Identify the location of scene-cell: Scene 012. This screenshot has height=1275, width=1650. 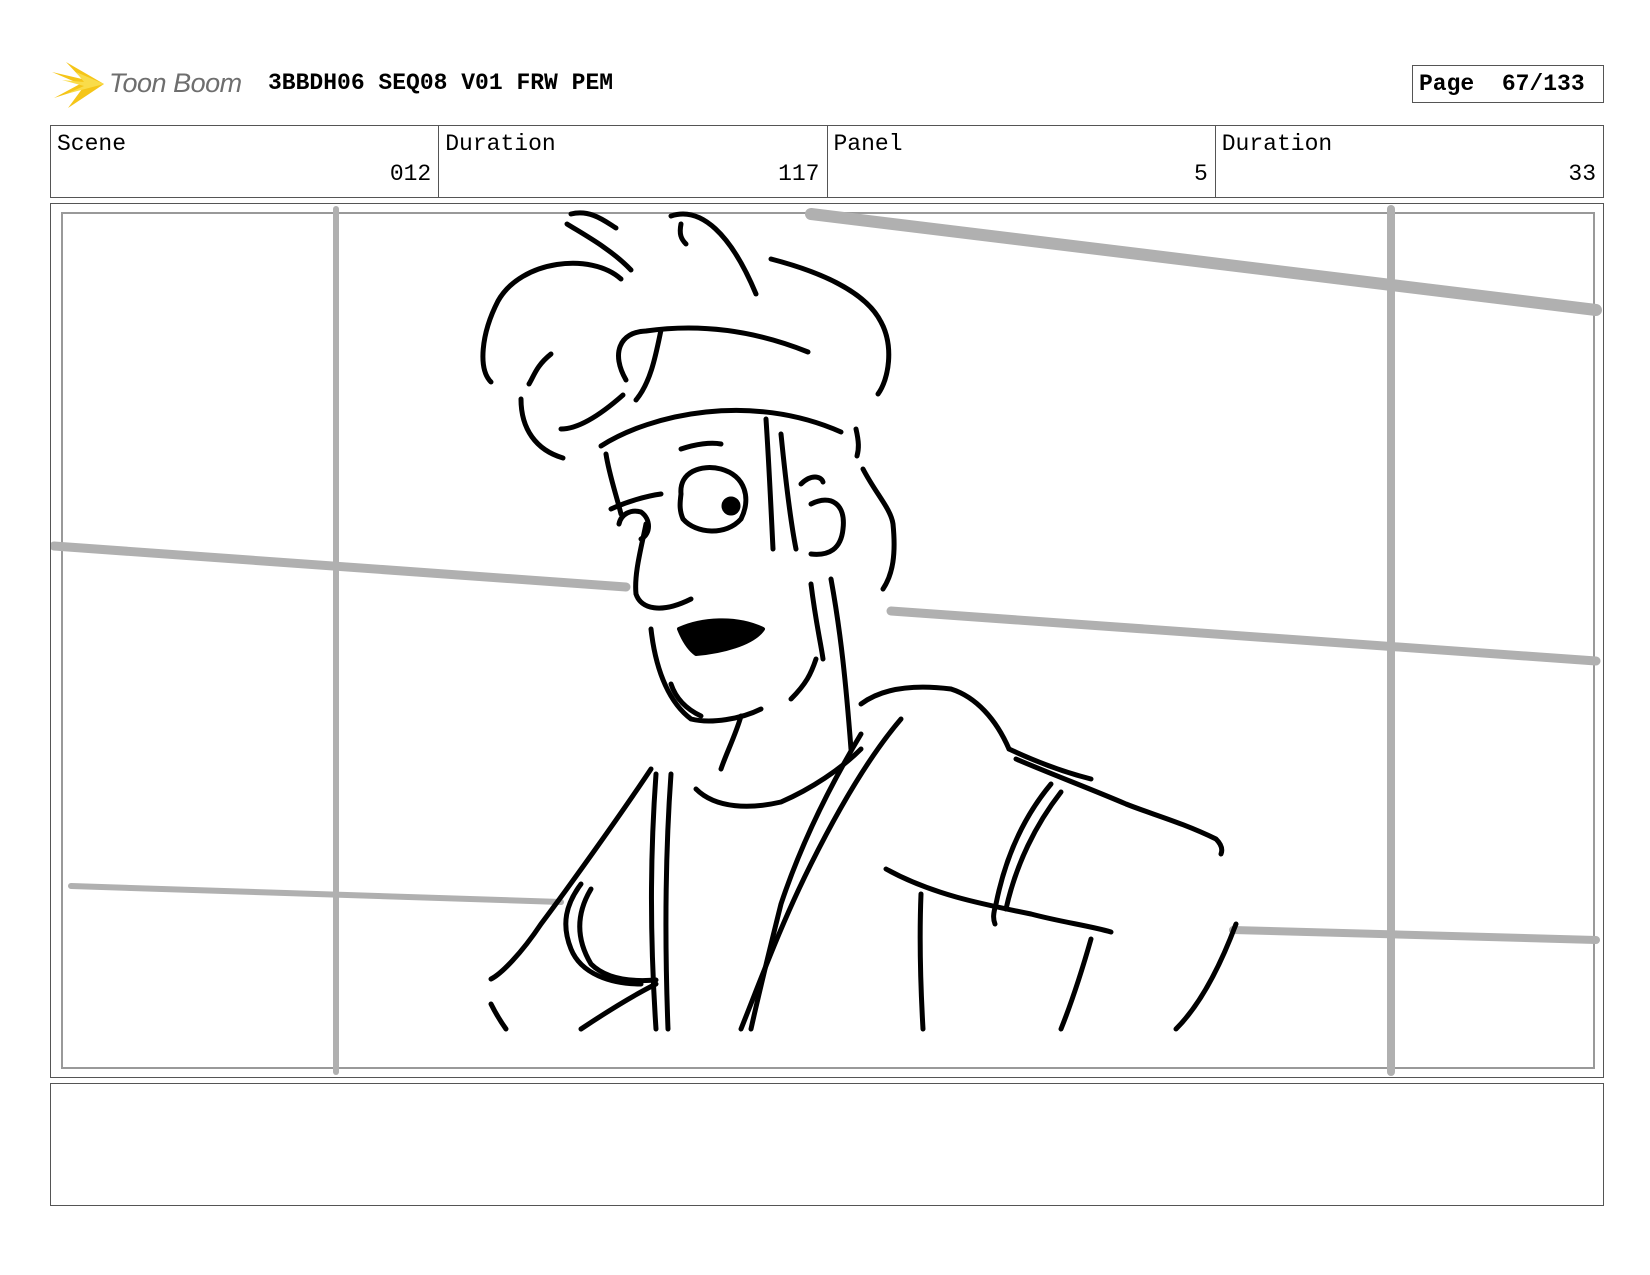
(245, 161).